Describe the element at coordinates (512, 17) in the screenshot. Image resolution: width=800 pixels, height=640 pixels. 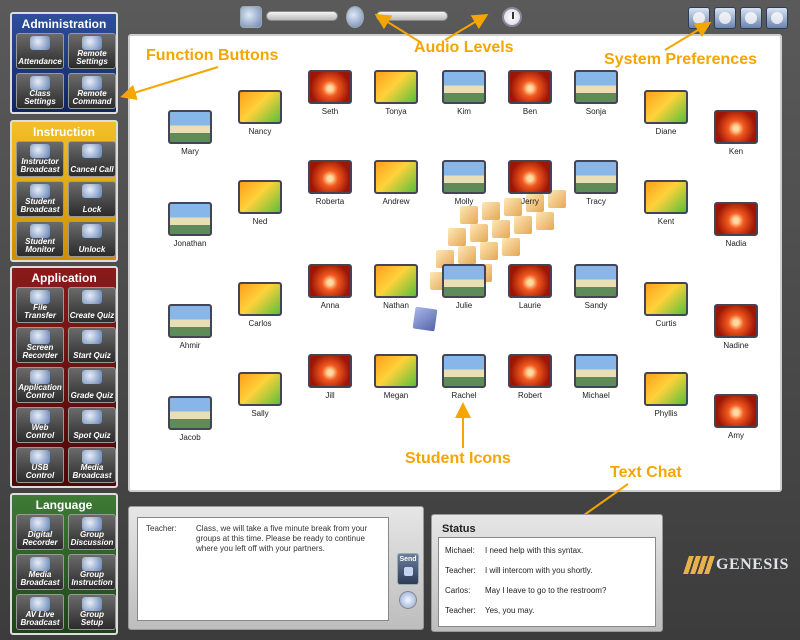
I see `clock-icon` at that location.